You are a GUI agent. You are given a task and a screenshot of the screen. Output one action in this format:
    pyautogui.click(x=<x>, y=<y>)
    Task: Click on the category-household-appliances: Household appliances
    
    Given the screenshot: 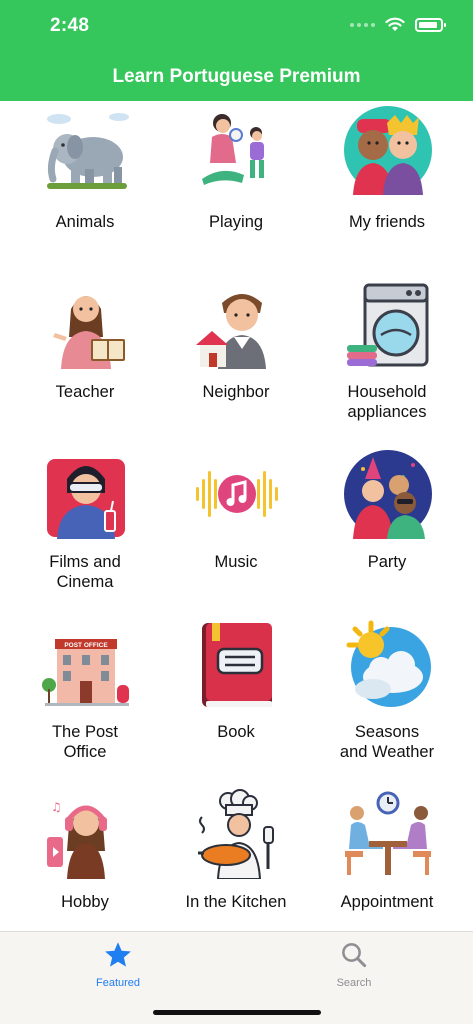 What is the action you would take?
    pyautogui.click(x=387, y=356)
    